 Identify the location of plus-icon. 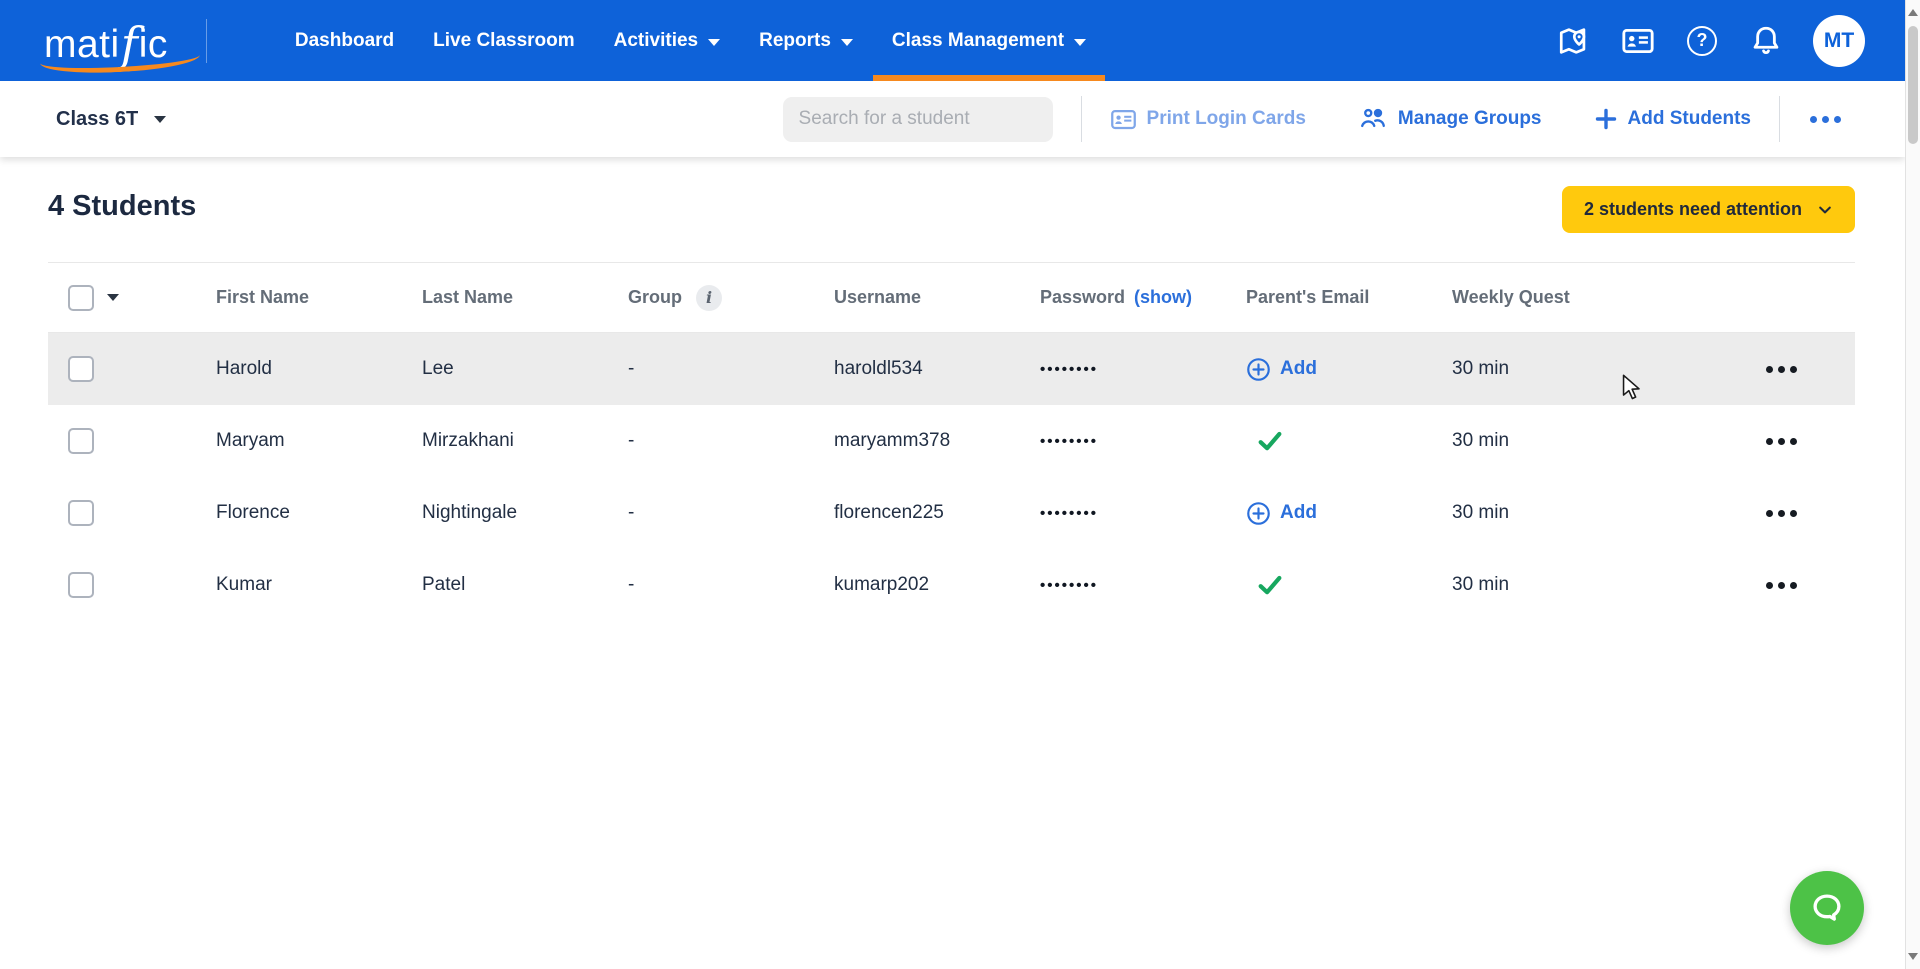
(1605, 119).